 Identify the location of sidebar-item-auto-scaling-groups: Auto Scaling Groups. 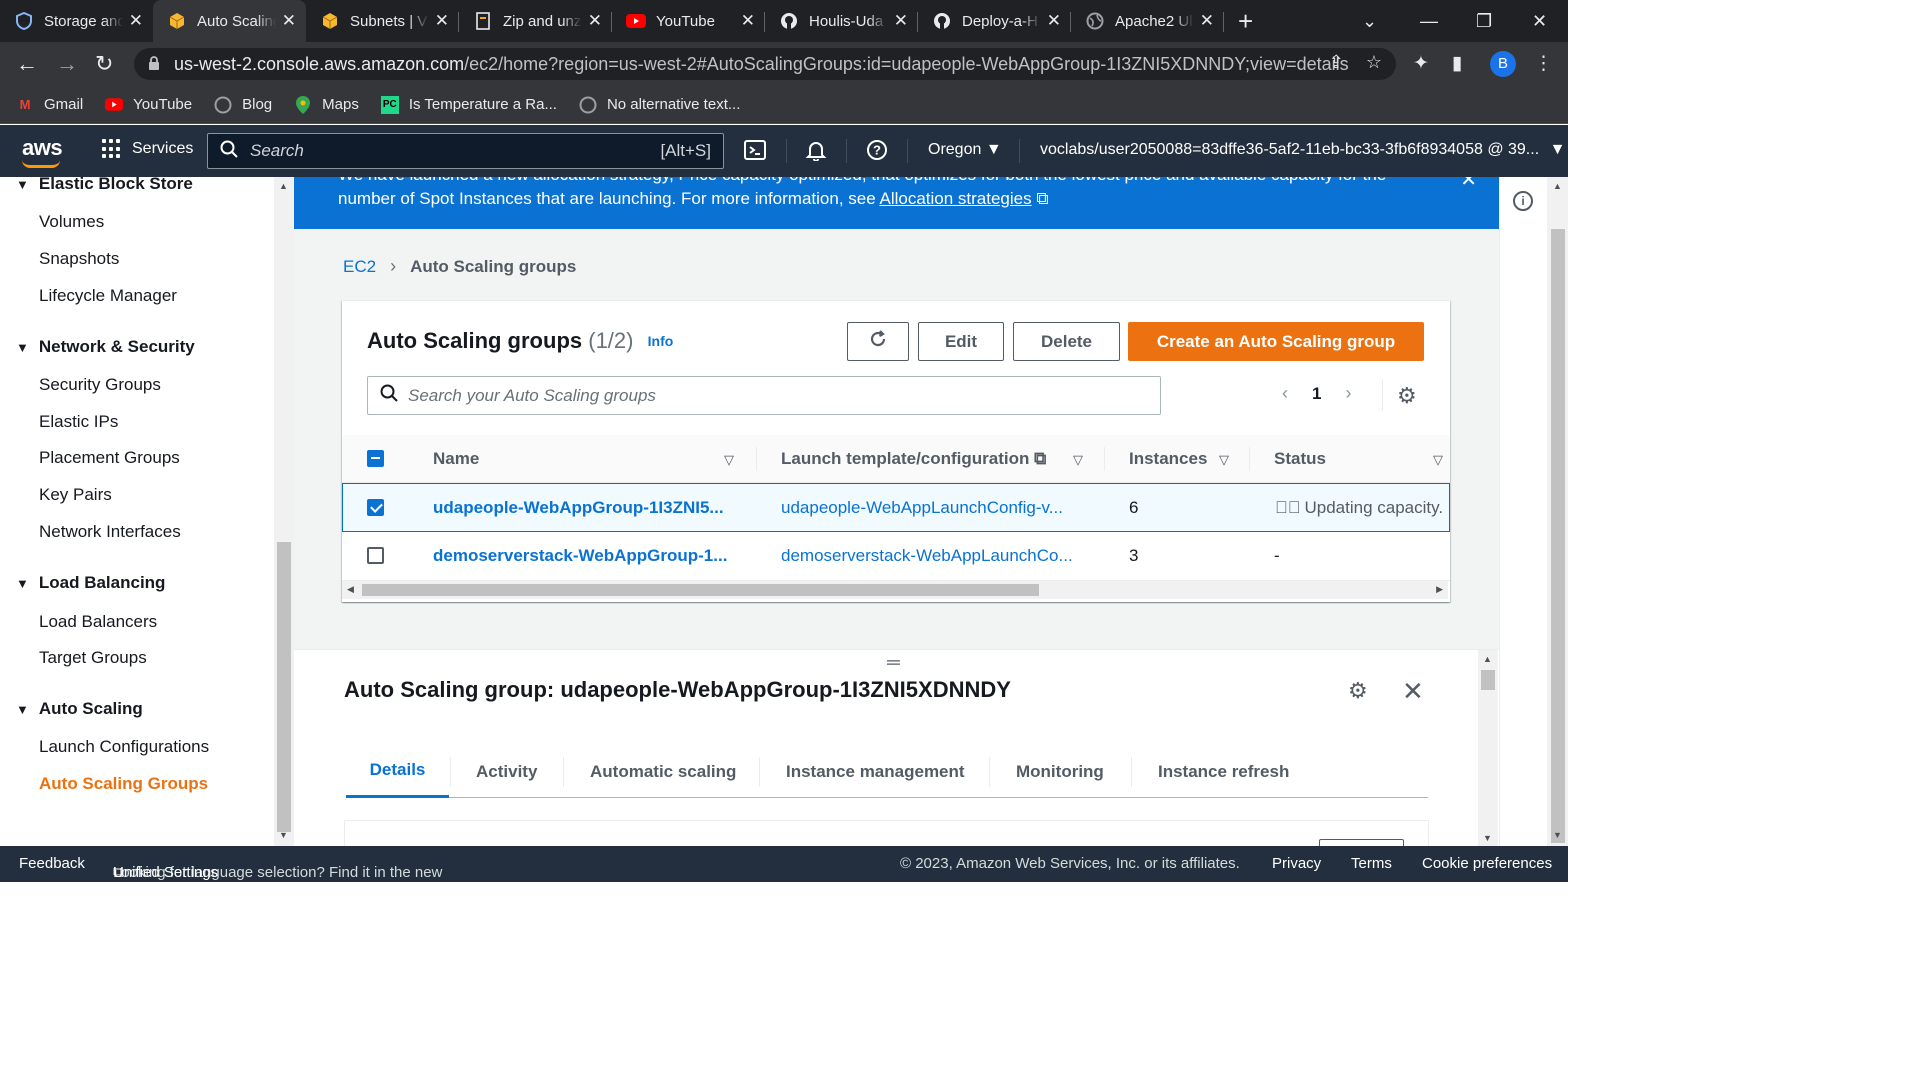
(123, 784).